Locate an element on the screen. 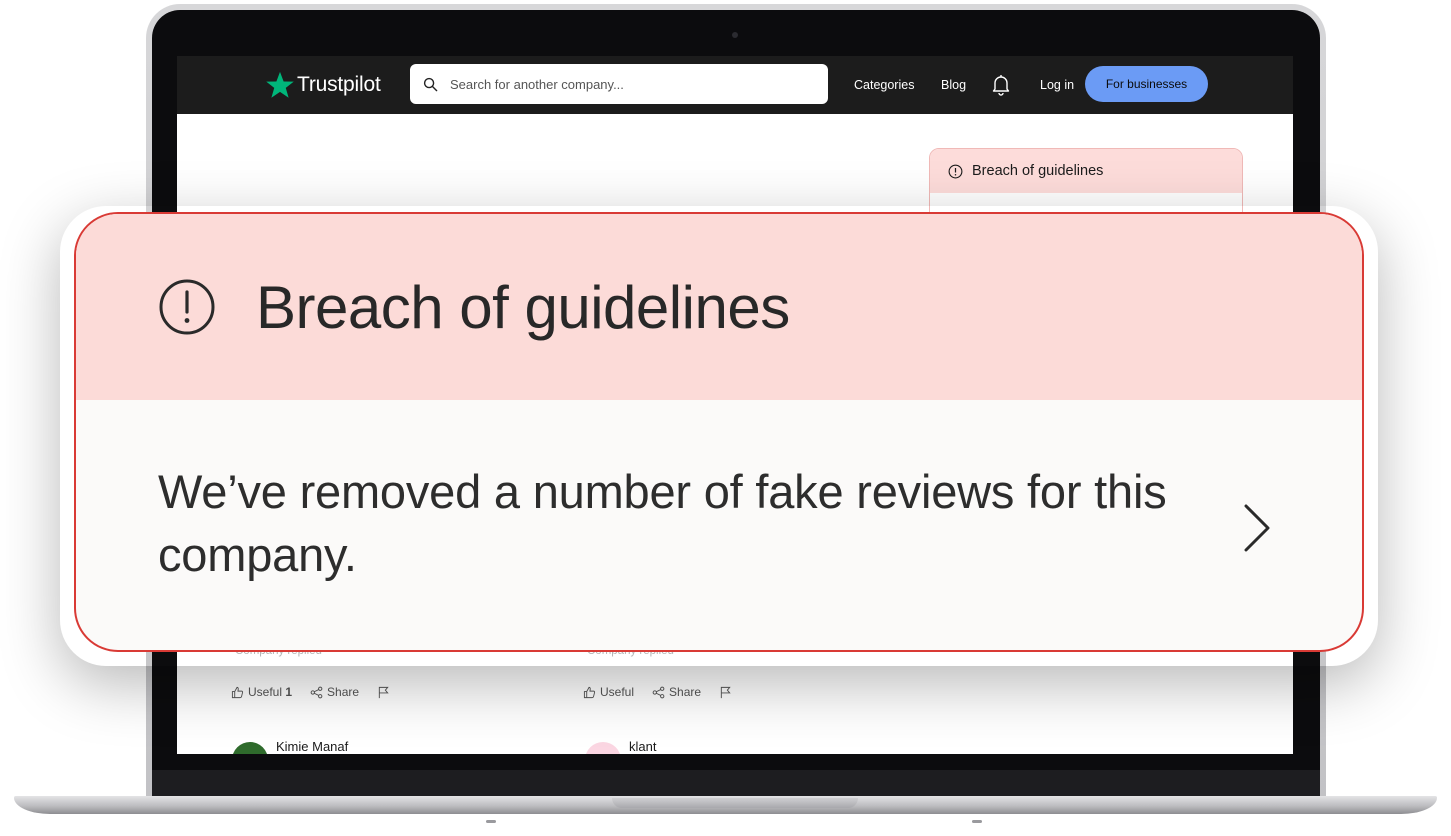 The height and width of the screenshot is (836, 1451). chevron-right-icon is located at coordinates (1256, 528).